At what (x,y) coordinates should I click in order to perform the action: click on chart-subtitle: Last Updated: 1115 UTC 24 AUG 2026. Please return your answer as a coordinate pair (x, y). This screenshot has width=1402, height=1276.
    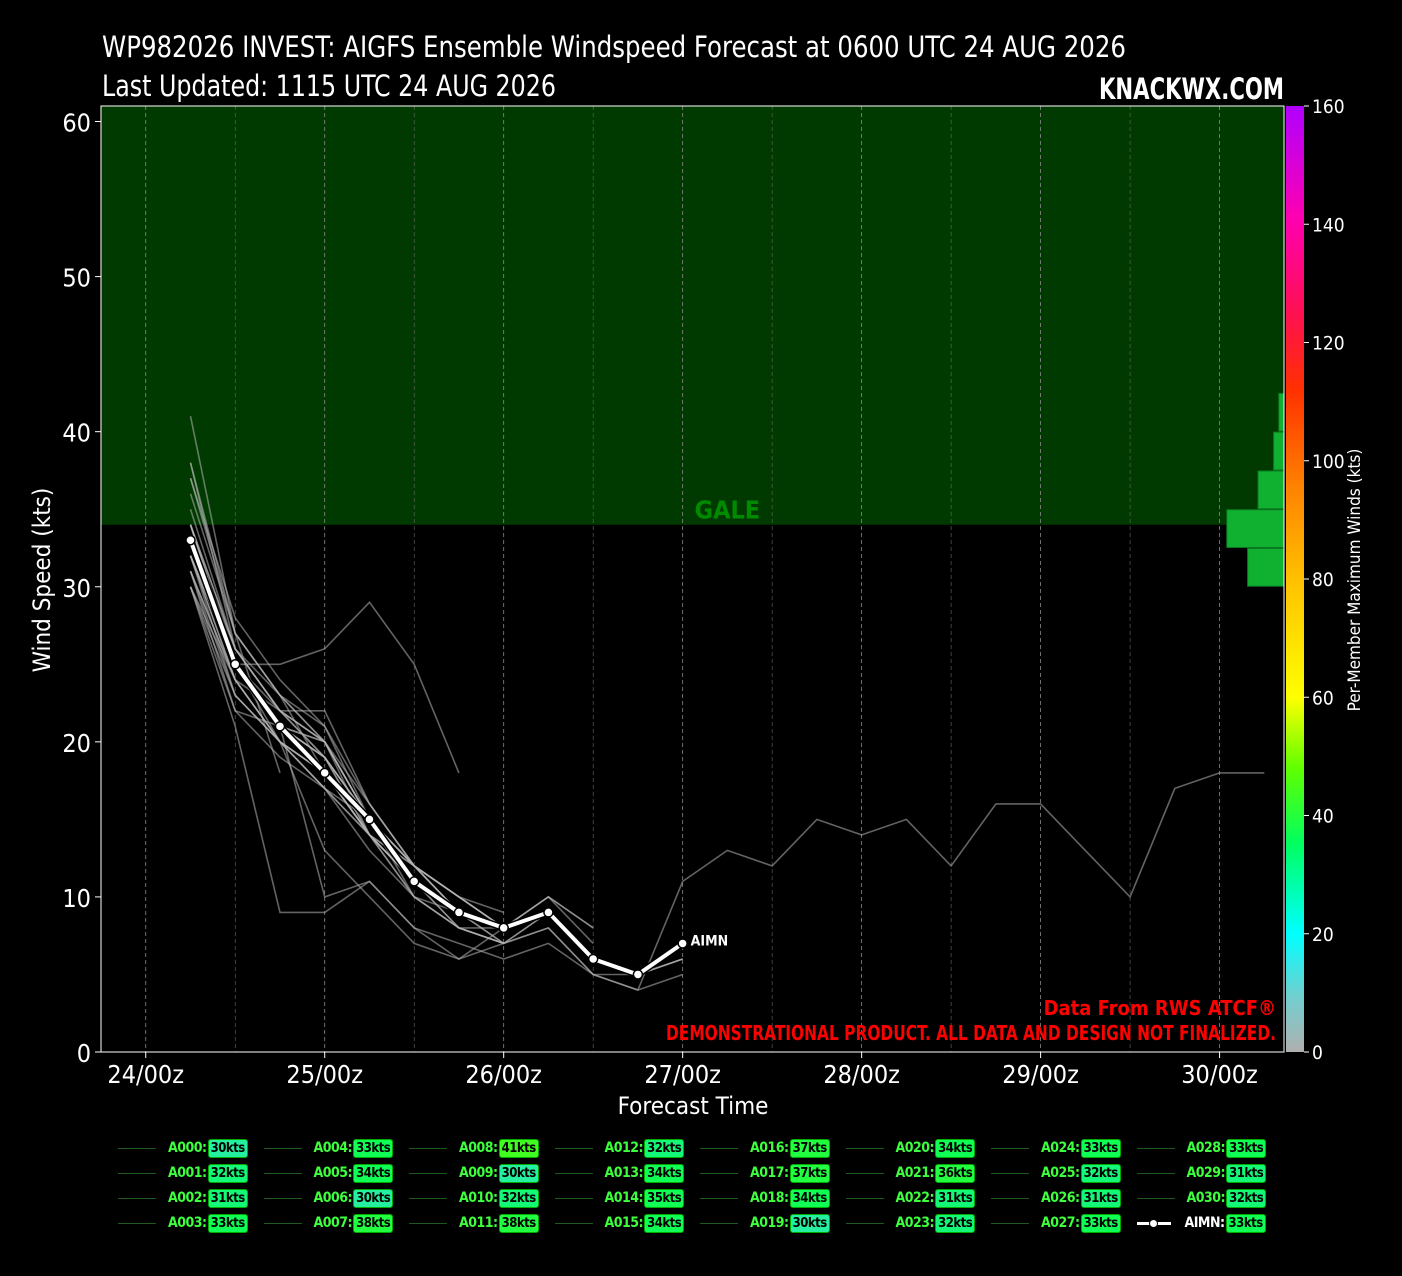
    Looking at the image, I should click on (329, 86).